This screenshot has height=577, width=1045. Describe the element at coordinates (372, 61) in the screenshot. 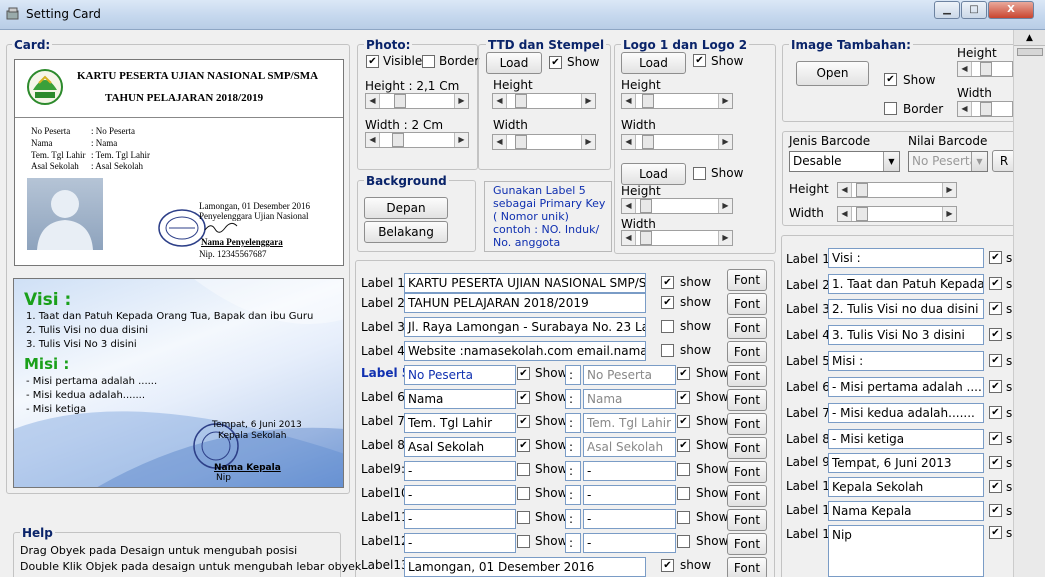

I see `photo-visible-checkbox: ✔` at that location.